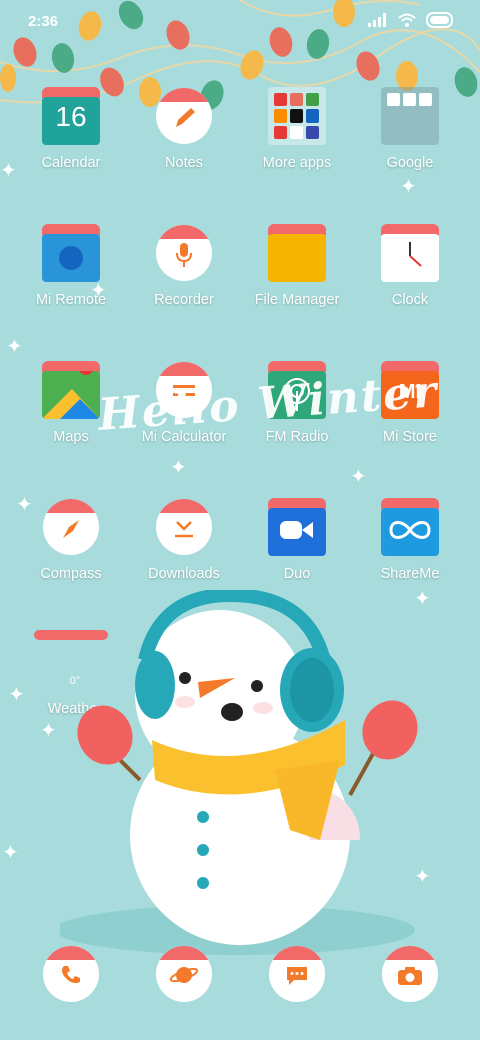  What do you see at coordinates (184, 163) in the screenshot?
I see `app-label: Notes` at bounding box center [184, 163].